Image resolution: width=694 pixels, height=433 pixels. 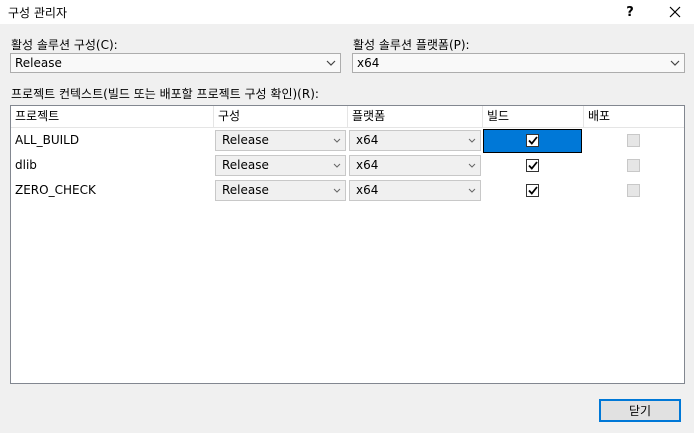 I want to click on window-close-button, so click(x=675, y=12).